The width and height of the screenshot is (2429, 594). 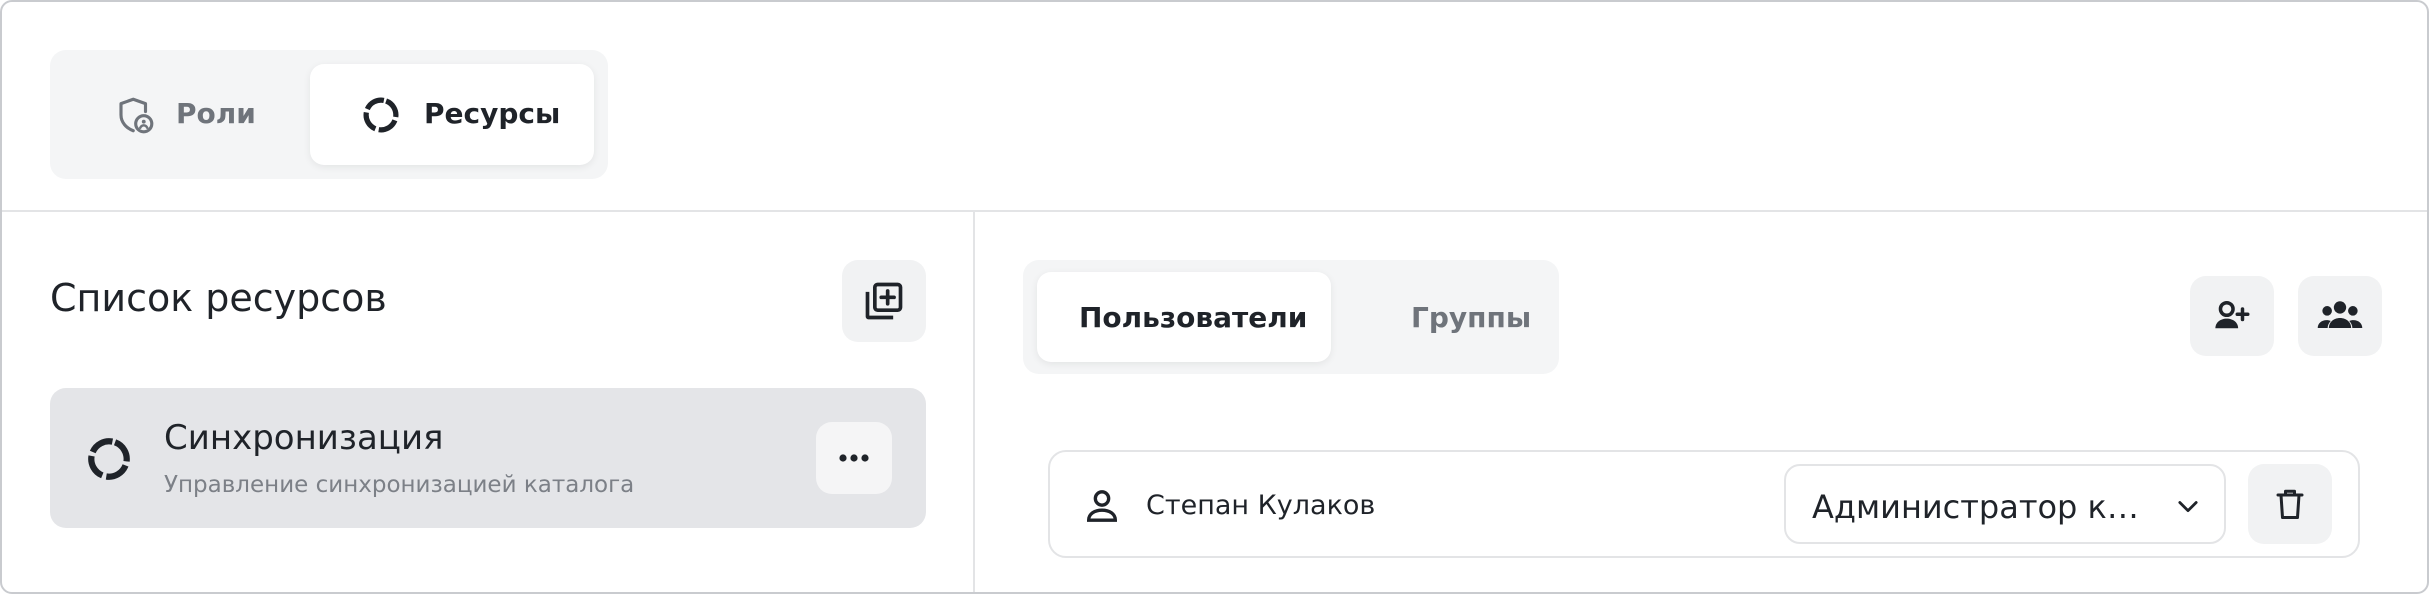 What do you see at coordinates (216, 113) in the screenshot?
I see `tab-roles-label: Роли` at bounding box center [216, 113].